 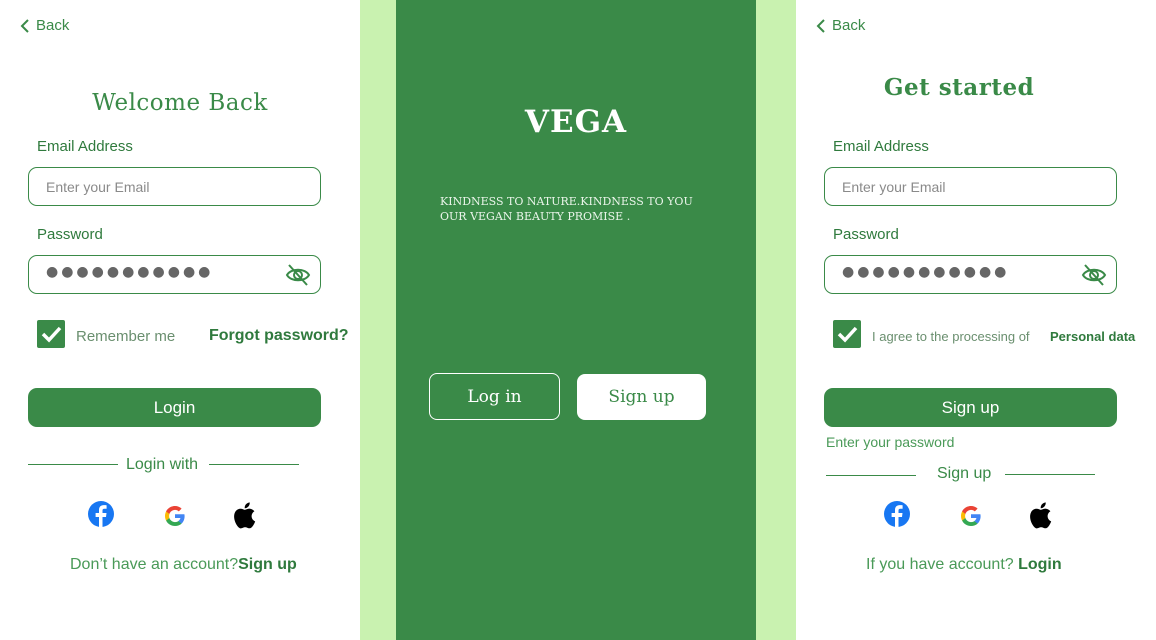 I want to click on brand-logo: VEGA, so click(x=576, y=122).